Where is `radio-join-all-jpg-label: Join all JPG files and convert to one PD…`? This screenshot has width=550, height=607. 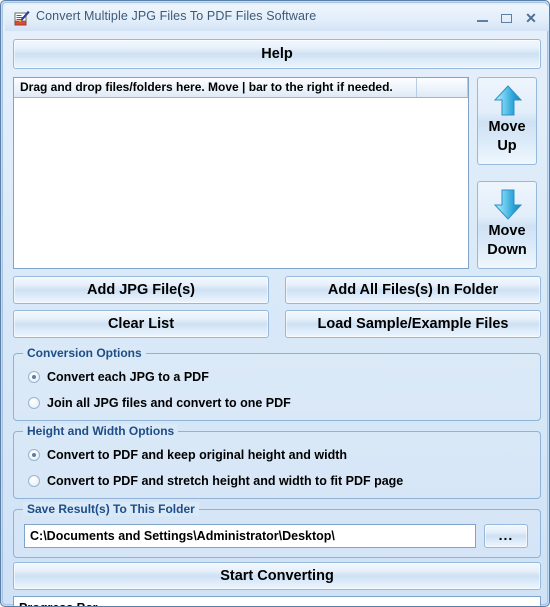 radio-join-all-jpg-label: Join all JPG files and convert to one PD… is located at coordinates (169, 403).